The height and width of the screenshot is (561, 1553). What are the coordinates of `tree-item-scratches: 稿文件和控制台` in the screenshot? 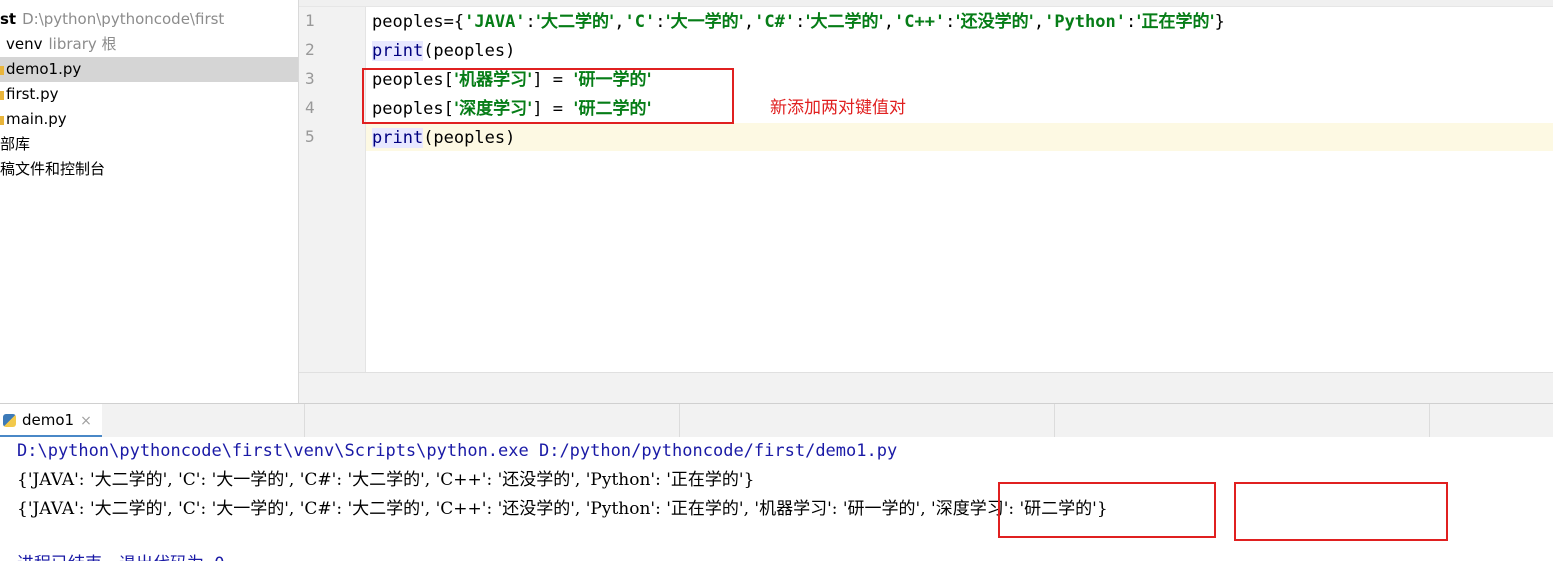 It's located at (149, 169).